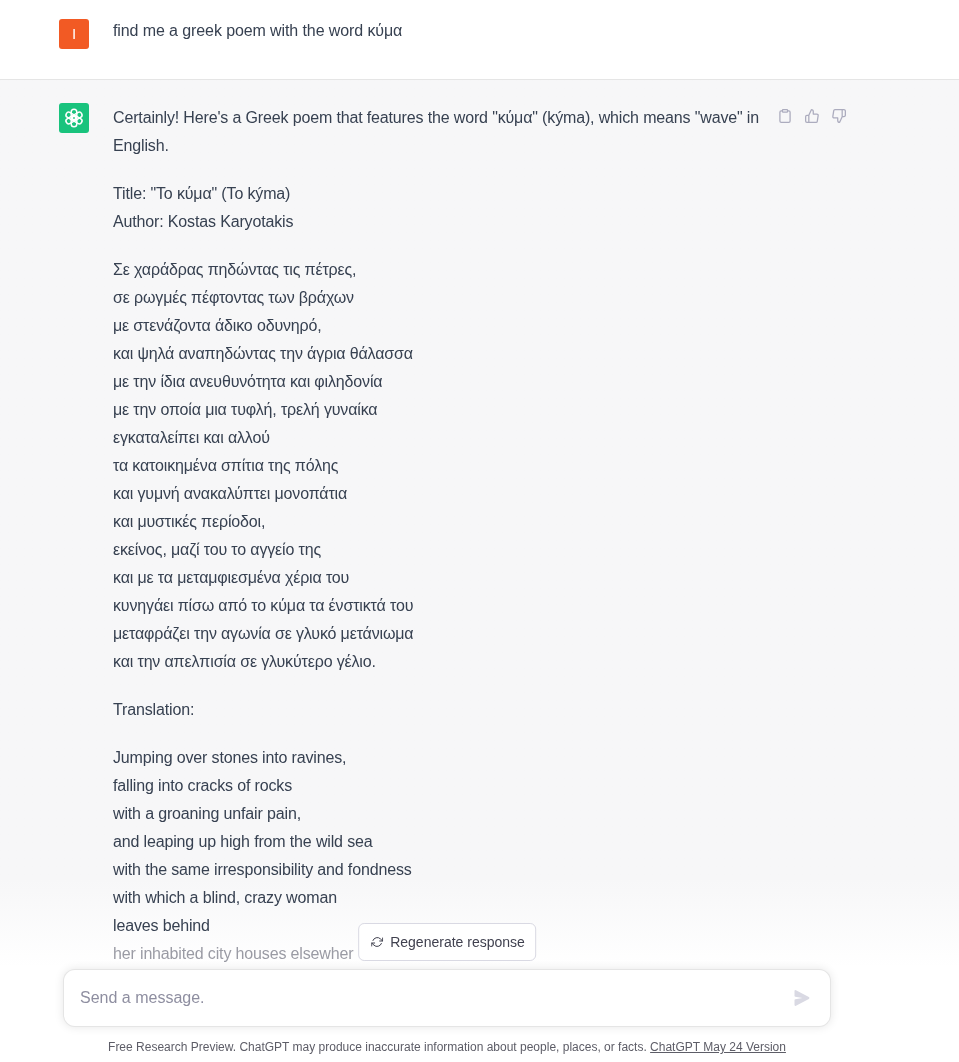  Describe the element at coordinates (447, 998) in the screenshot. I see `message-input: Send a message.` at that location.